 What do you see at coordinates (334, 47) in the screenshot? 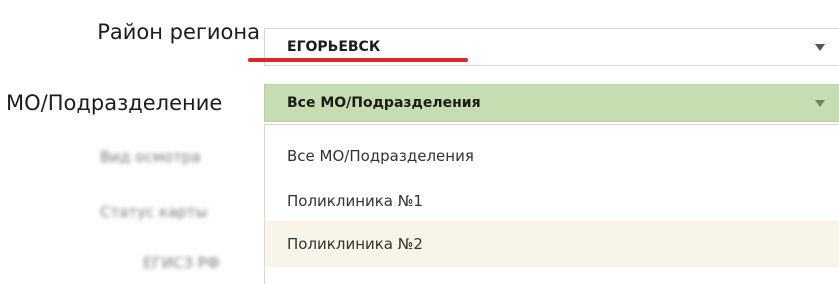
I see `district-select-value: ЕГОРЬЕВСК` at bounding box center [334, 47].